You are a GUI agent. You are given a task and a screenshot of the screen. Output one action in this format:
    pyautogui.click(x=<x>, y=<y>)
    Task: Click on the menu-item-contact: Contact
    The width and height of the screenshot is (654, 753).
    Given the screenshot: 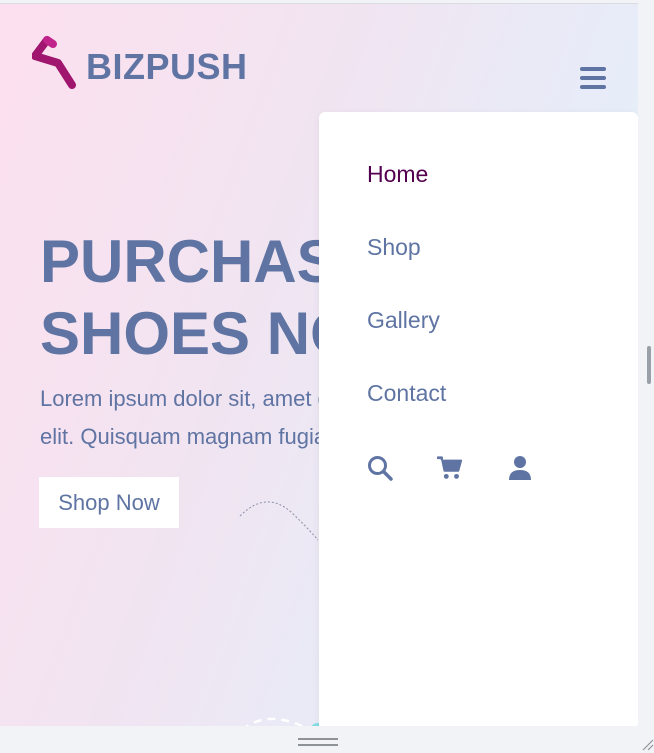 What is the action you would take?
    pyautogui.click(x=406, y=411)
    